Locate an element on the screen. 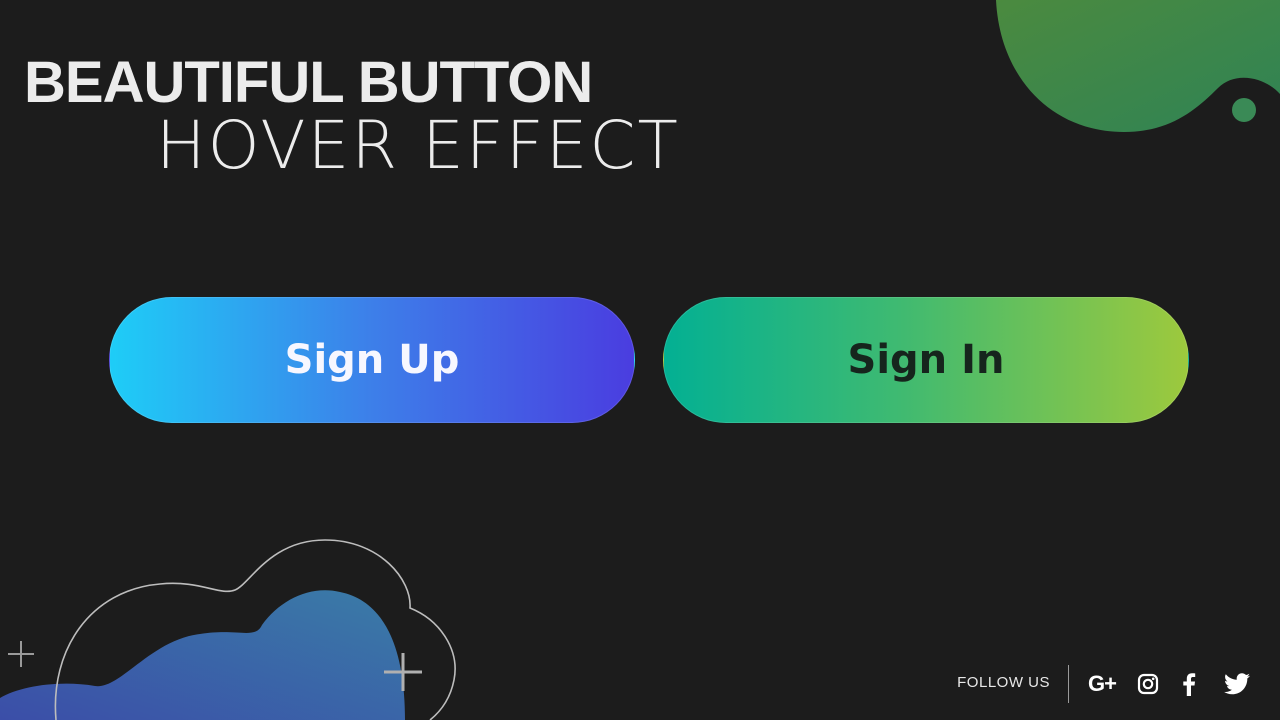 This screenshot has height=720, width=1280. plus-sign-right is located at coordinates (403, 672).